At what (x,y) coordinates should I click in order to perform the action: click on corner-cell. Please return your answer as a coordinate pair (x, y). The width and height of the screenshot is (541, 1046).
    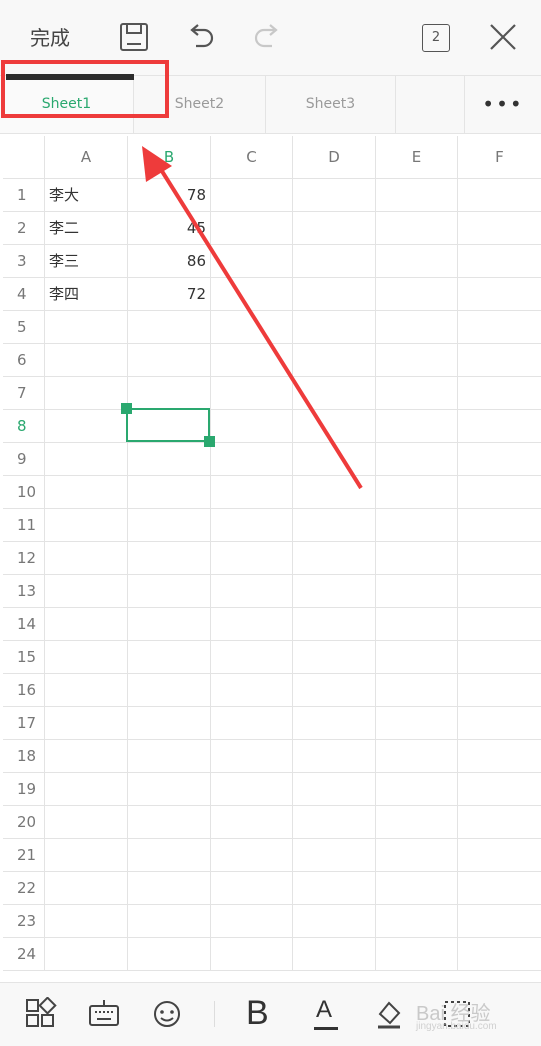
    Looking at the image, I should click on (24, 157).